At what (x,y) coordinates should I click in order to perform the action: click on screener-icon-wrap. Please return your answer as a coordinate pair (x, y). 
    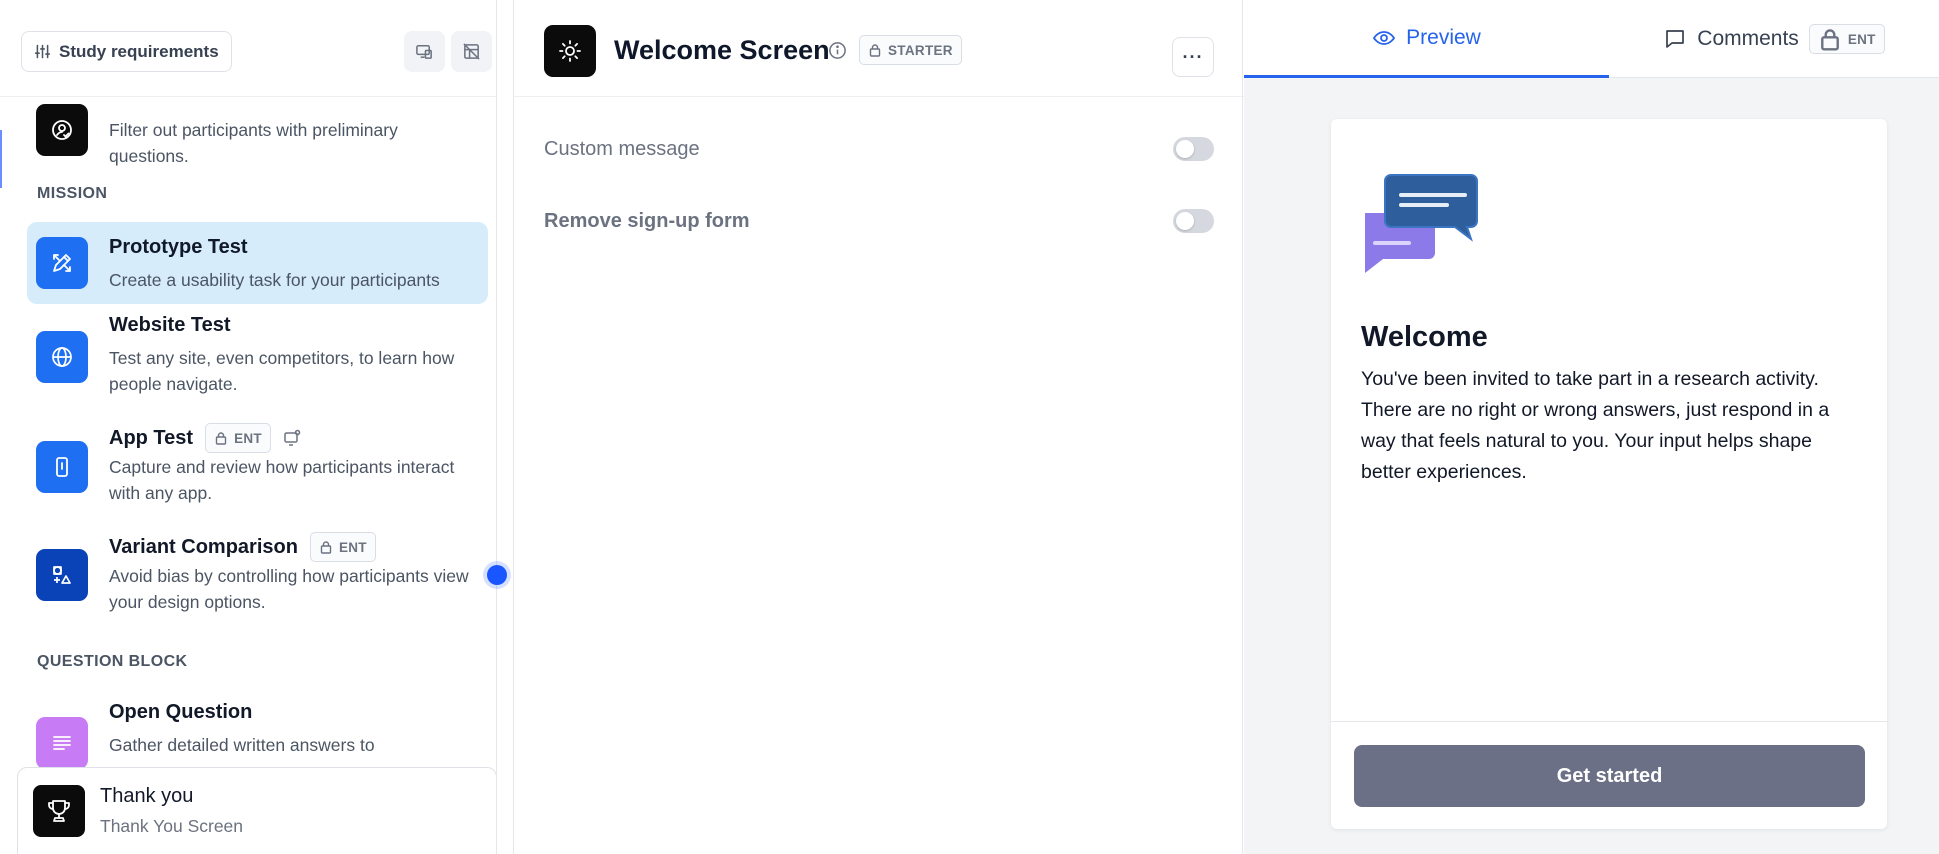
    Looking at the image, I should click on (62, 130).